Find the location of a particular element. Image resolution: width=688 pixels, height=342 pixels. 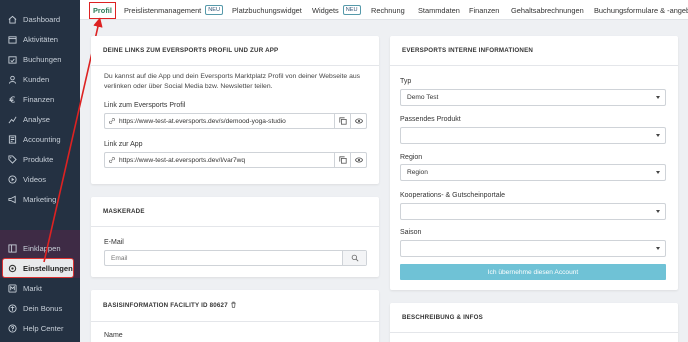

gear-icon is located at coordinates (12, 268).